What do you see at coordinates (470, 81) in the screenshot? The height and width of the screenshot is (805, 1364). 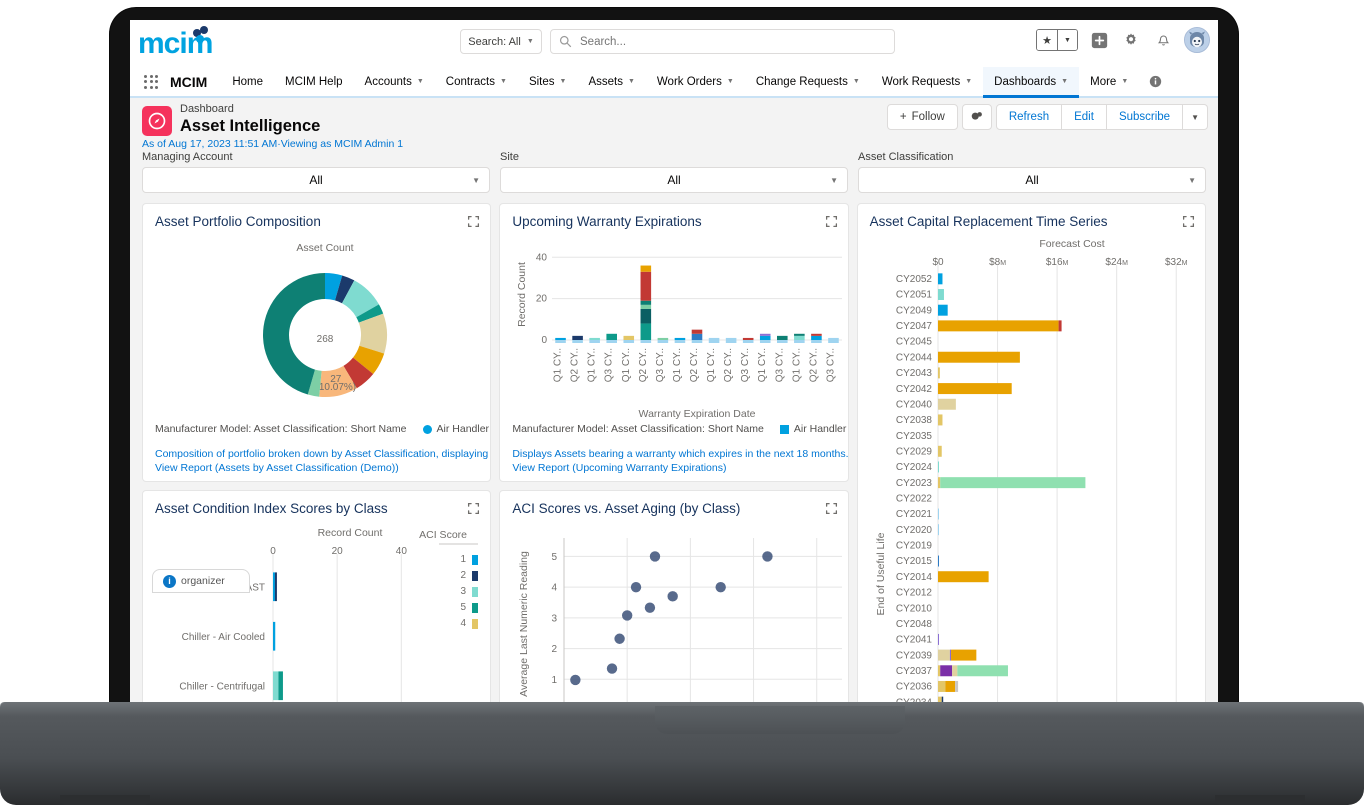 I see `nav-item-label: Contracts` at bounding box center [470, 81].